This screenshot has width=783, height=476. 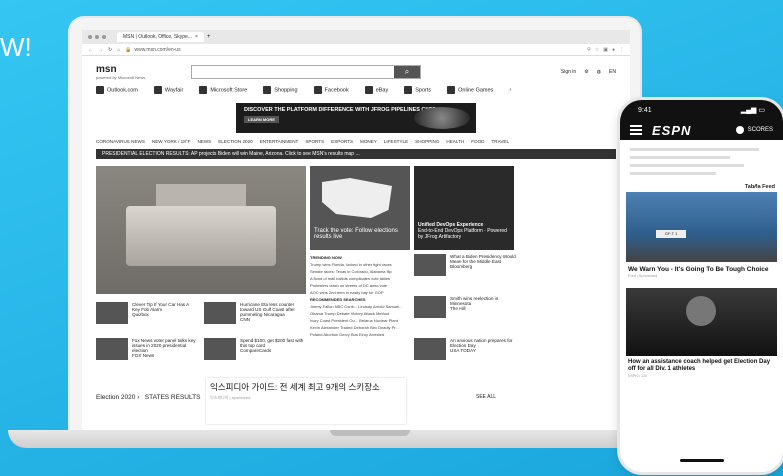 What do you see at coordinates (173, 397) in the screenshot?
I see `election-tabs: STATES RESULTS` at bounding box center [173, 397].